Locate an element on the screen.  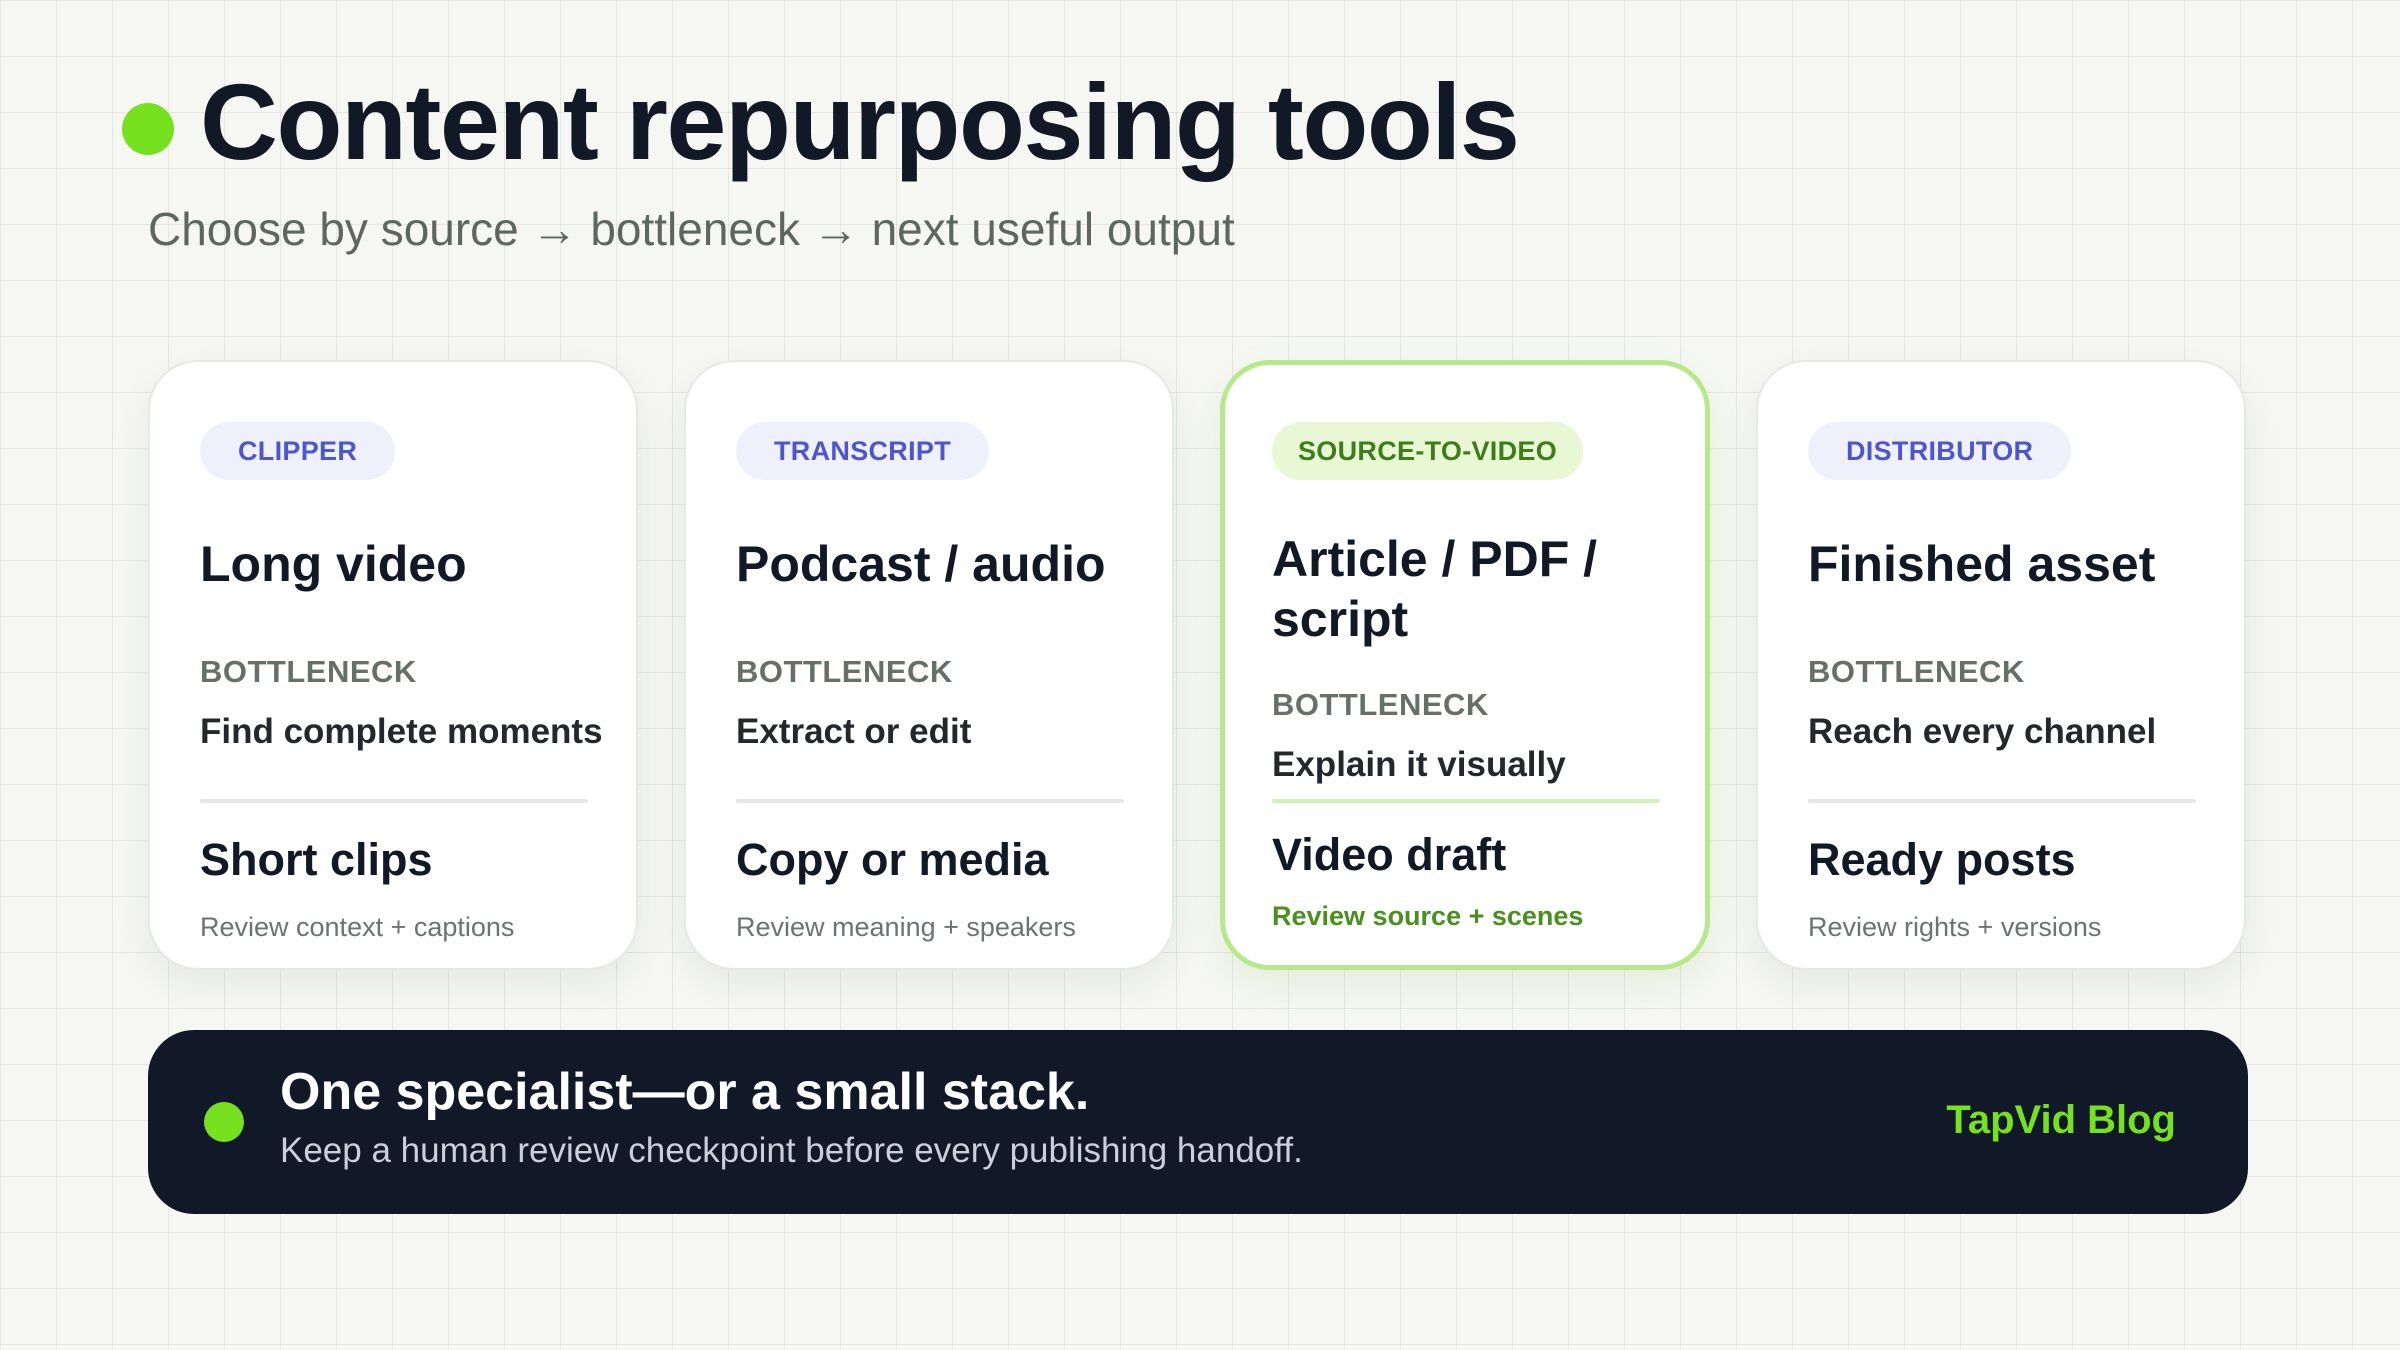
review-note: Review source + scenes is located at coordinates (1428, 916).